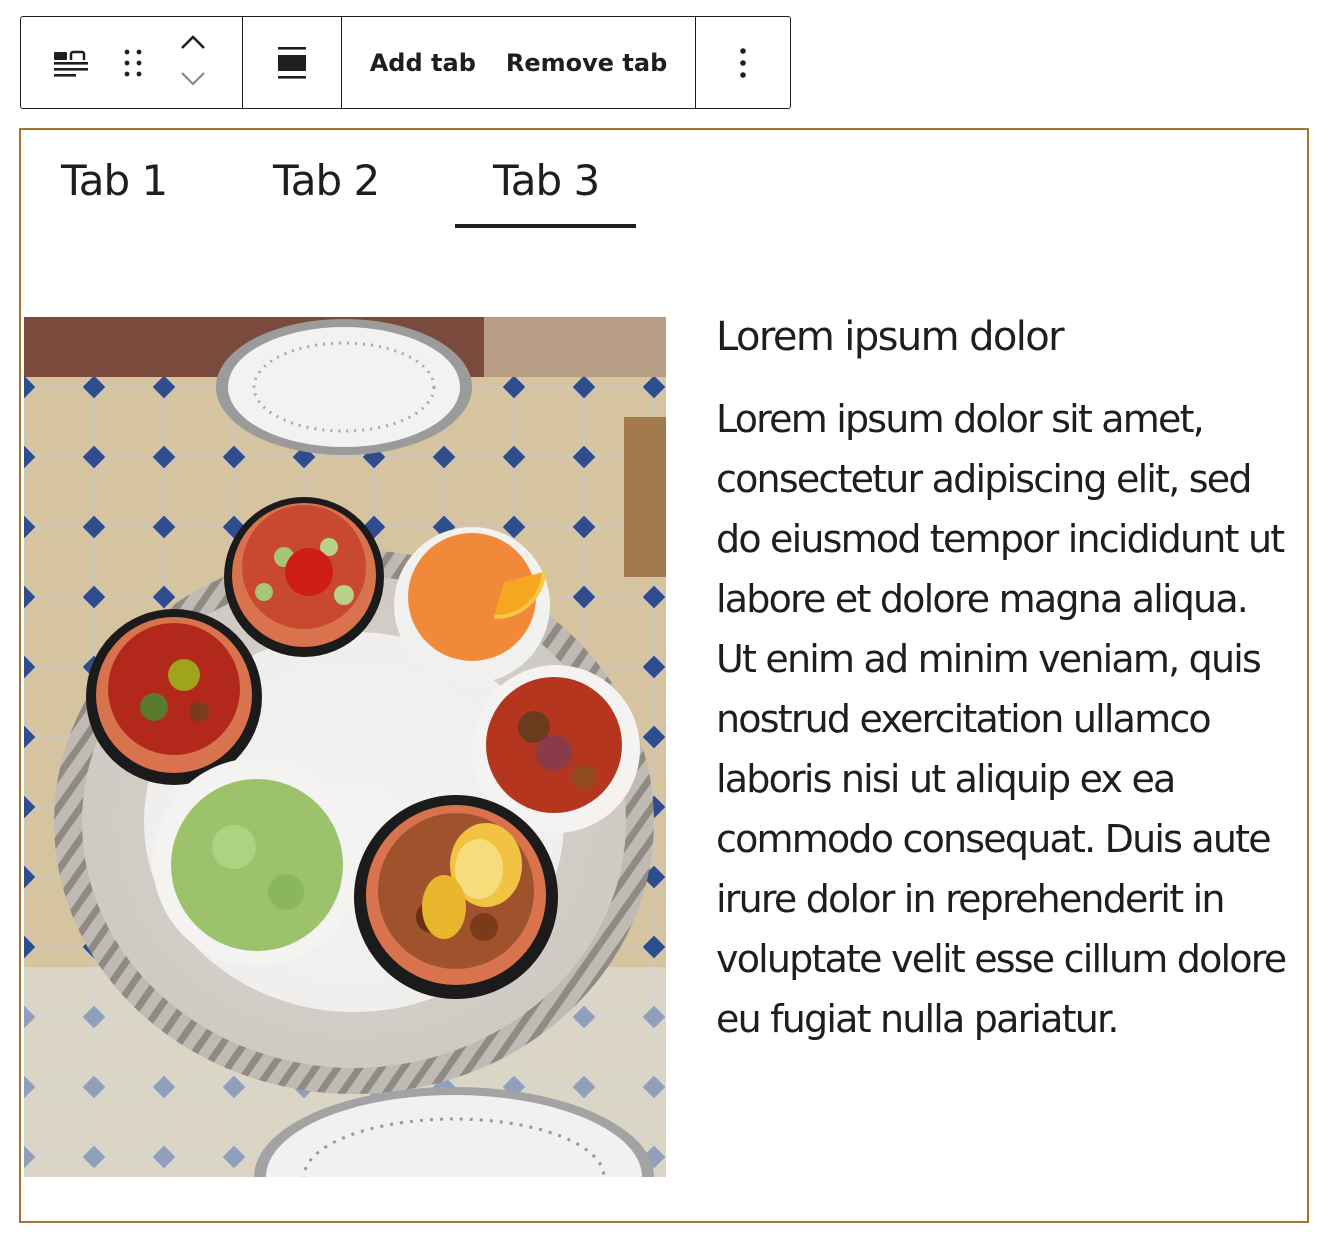  What do you see at coordinates (326, 180) in the screenshot?
I see `tab-2: Tab 2` at bounding box center [326, 180].